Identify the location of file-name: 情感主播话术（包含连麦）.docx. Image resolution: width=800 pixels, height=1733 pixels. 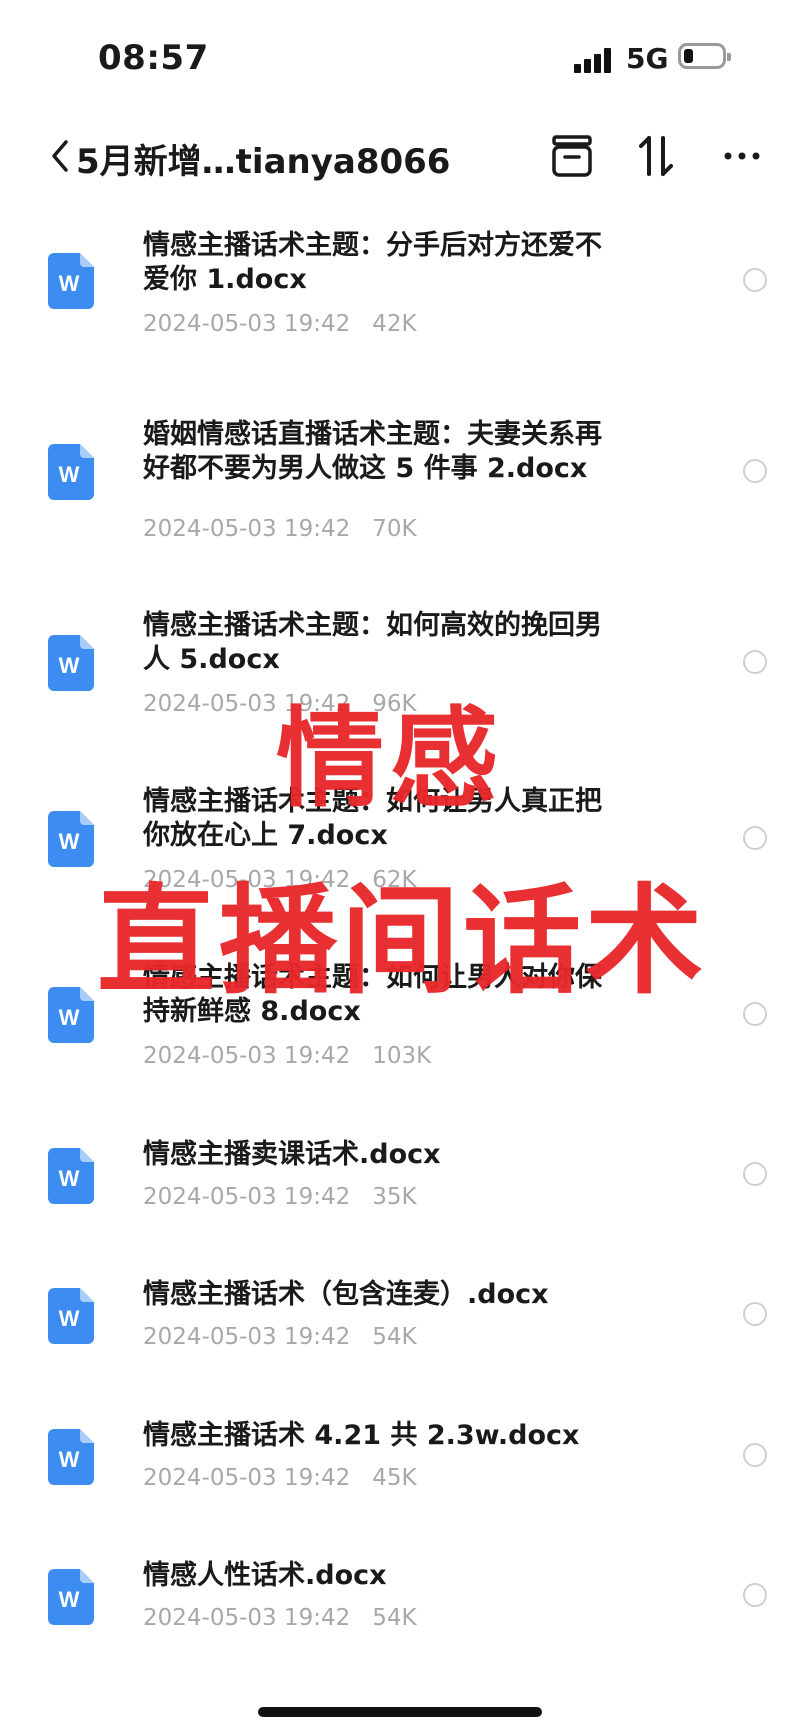
(346, 1294).